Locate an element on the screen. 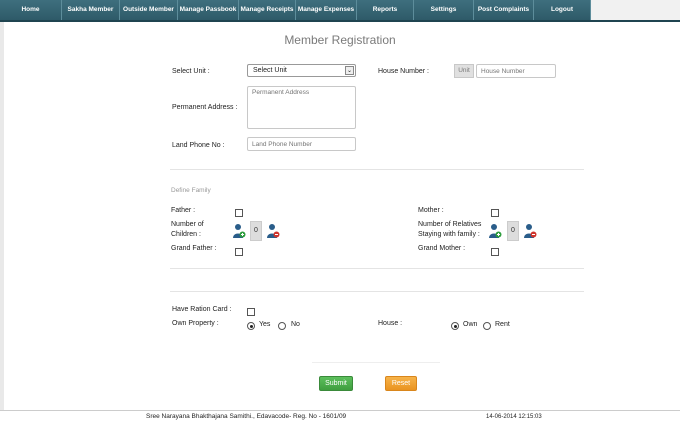  page-title: Member Registration is located at coordinates (340, 40).